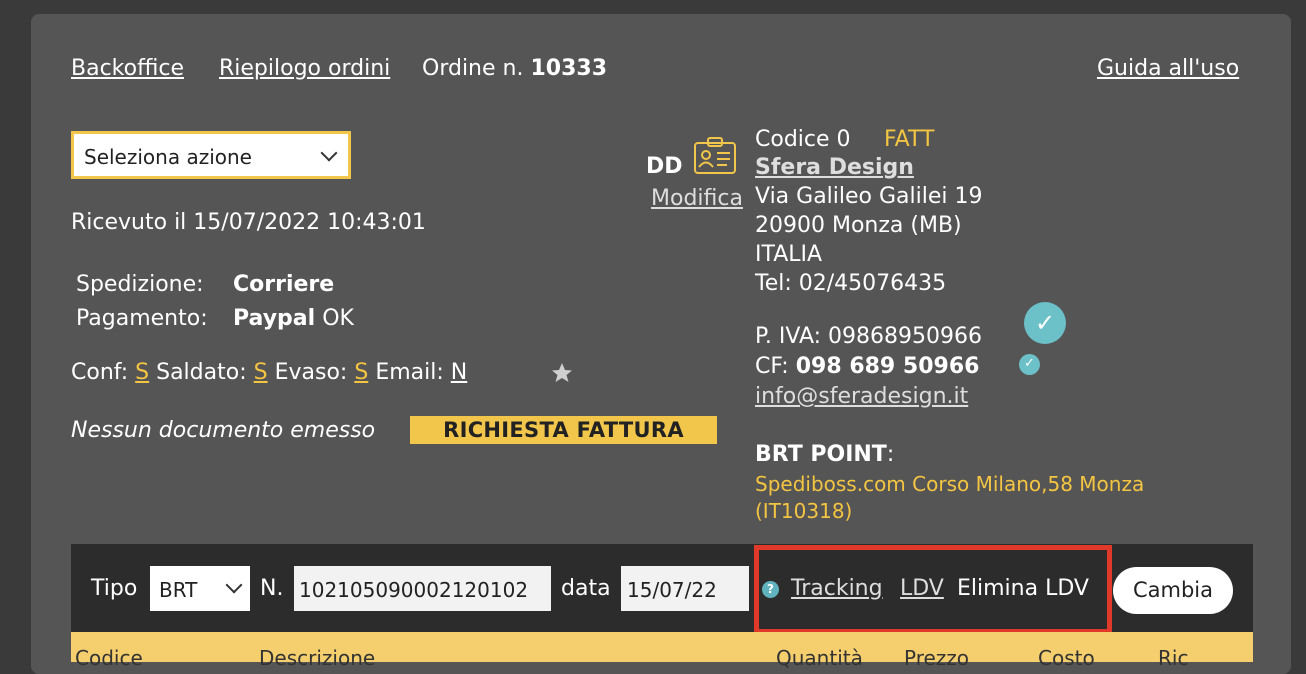 The height and width of the screenshot is (674, 1306). Describe the element at coordinates (890, 454) in the screenshot. I see `brt-point-colon: :` at that location.